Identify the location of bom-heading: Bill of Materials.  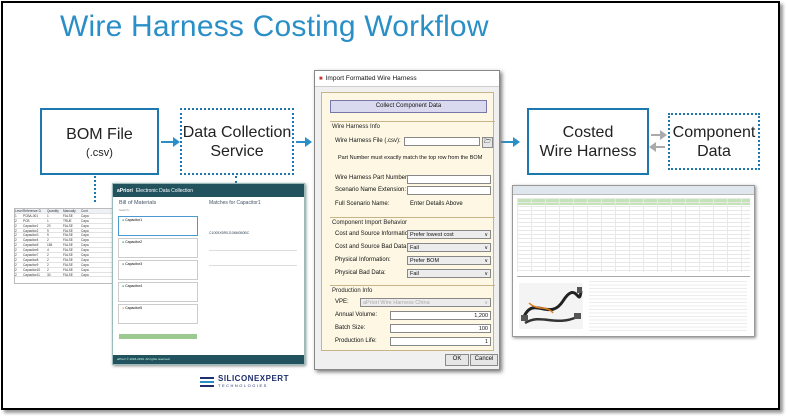
(138, 203).